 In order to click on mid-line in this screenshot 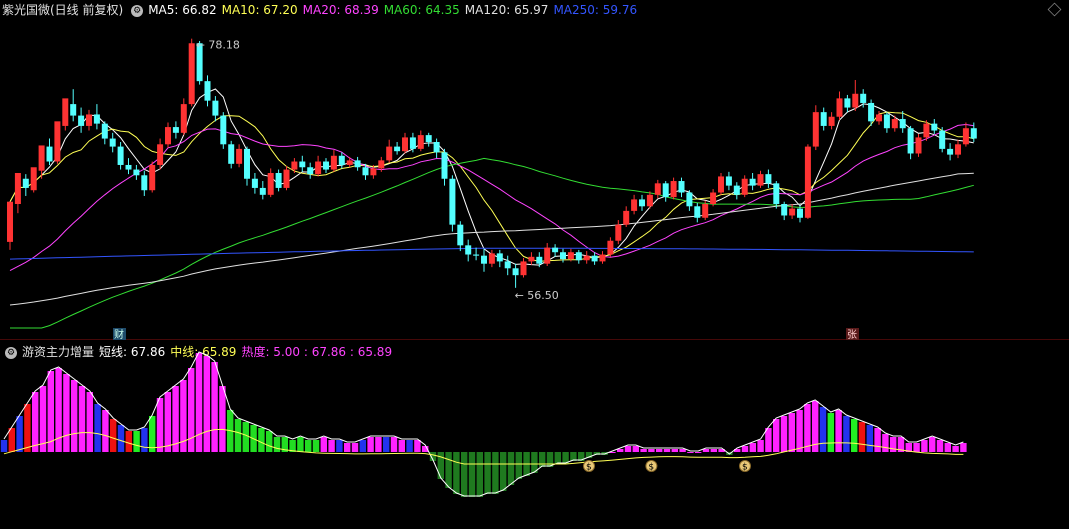, I will do `click(483, 446)`.